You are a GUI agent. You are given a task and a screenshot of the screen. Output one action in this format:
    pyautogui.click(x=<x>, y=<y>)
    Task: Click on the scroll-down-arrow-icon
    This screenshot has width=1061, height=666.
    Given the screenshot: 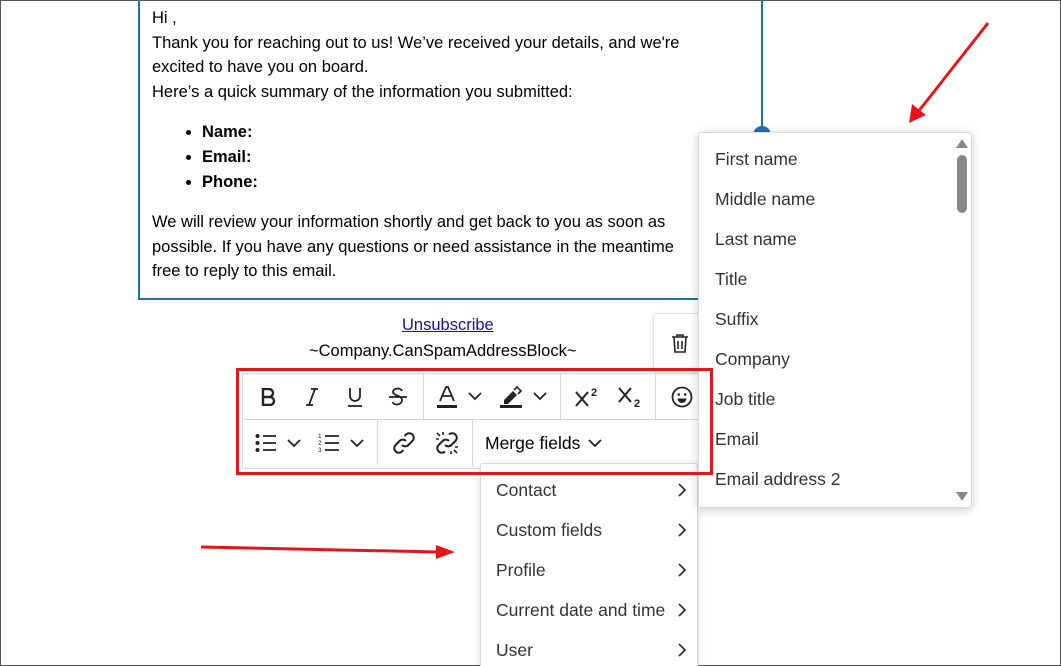 What is the action you would take?
    pyautogui.click(x=962, y=496)
    